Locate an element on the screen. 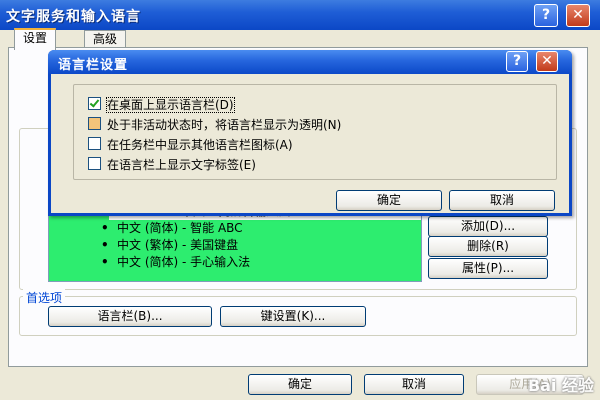  list-item: • 中文 (繁体) - 美国键盘 is located at coordinates (235, 245).